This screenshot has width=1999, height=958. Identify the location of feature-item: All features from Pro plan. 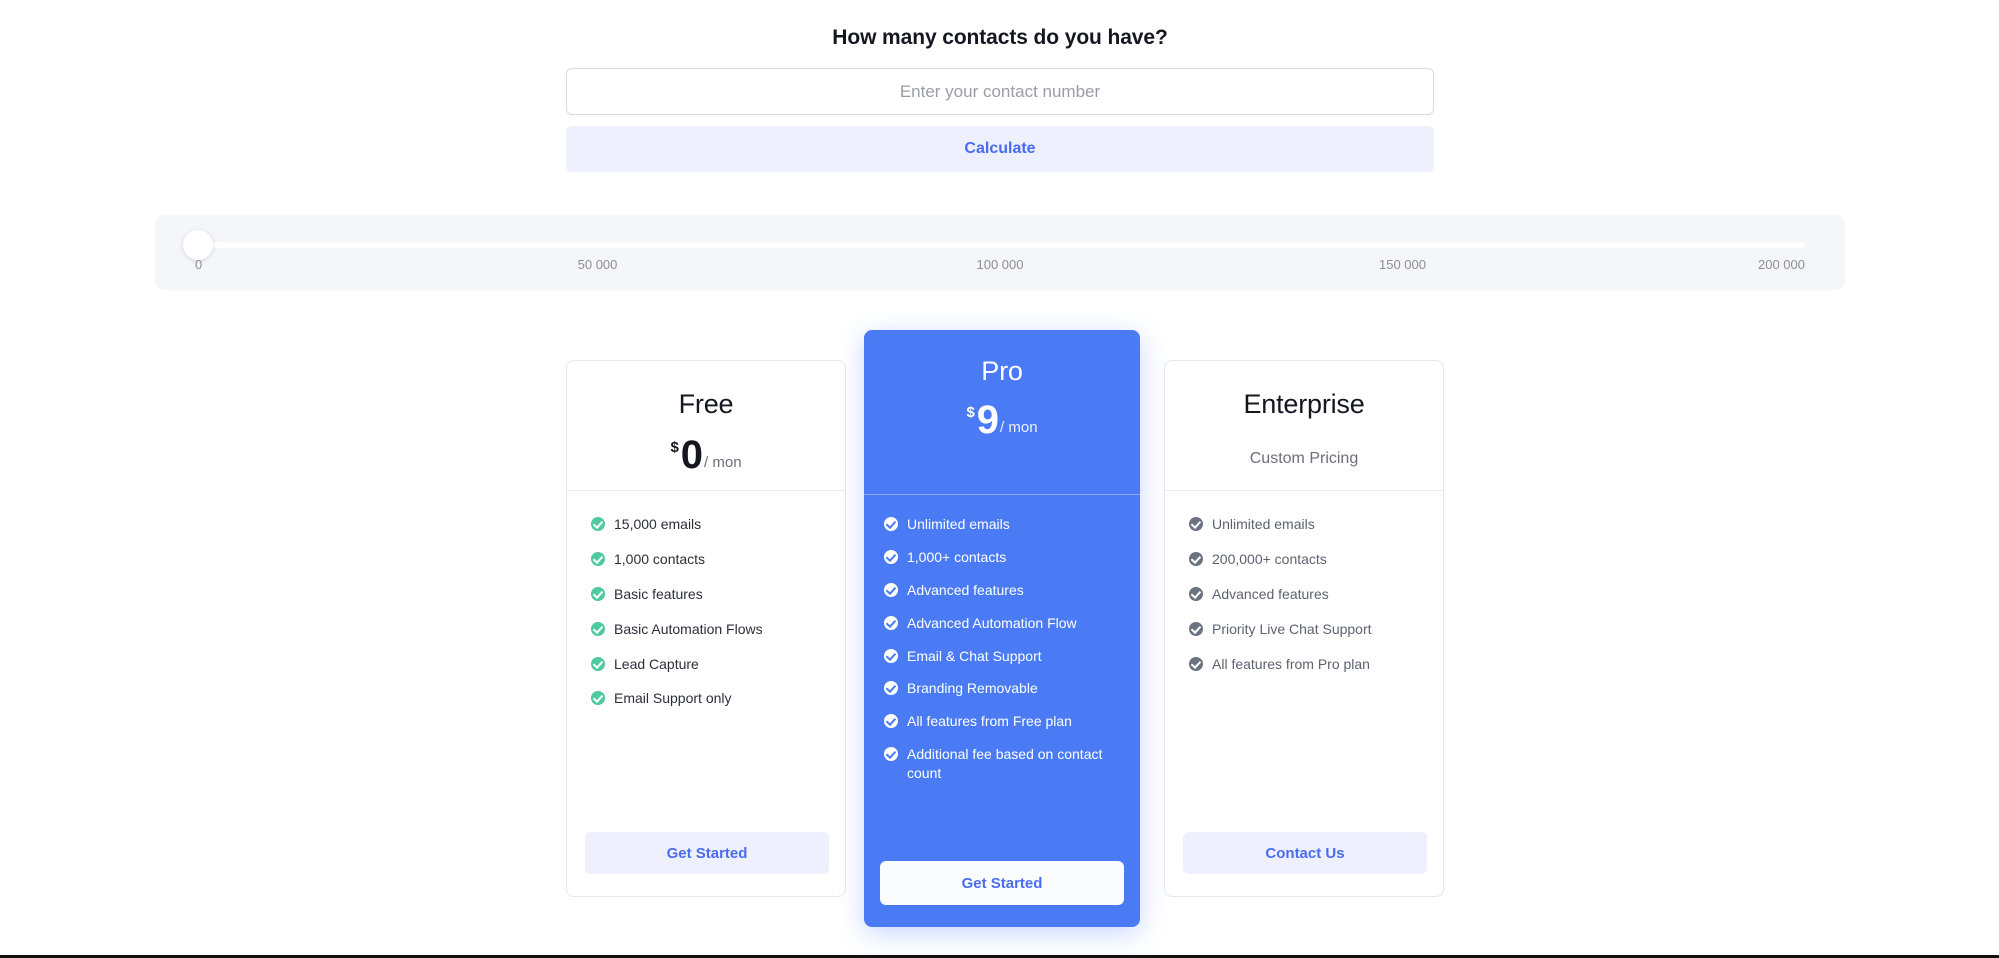
(1304, 664).